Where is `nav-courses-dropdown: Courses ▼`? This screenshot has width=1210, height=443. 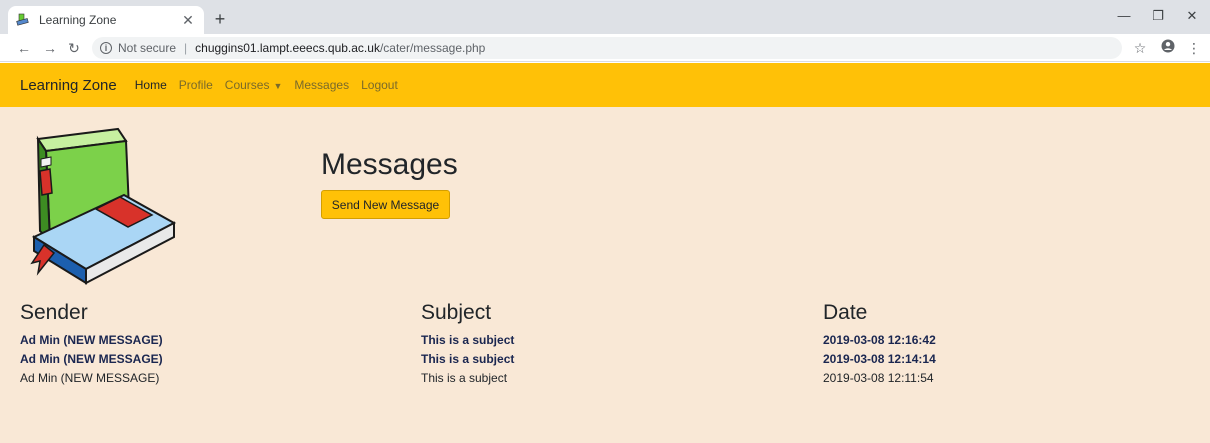 nav-courses-dropdown: Courses ▼ is located at coordinates (254, 85).